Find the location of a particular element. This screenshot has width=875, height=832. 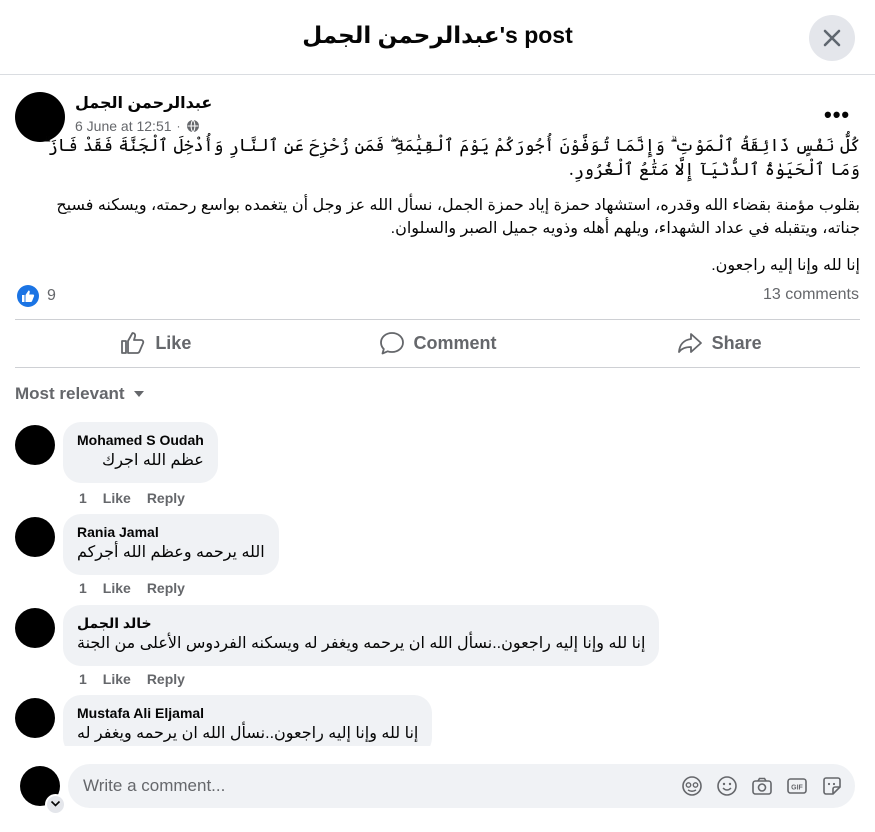

comment-text: الله يرحمه وعظم الله أجركم is located at coordinates (171, 552).